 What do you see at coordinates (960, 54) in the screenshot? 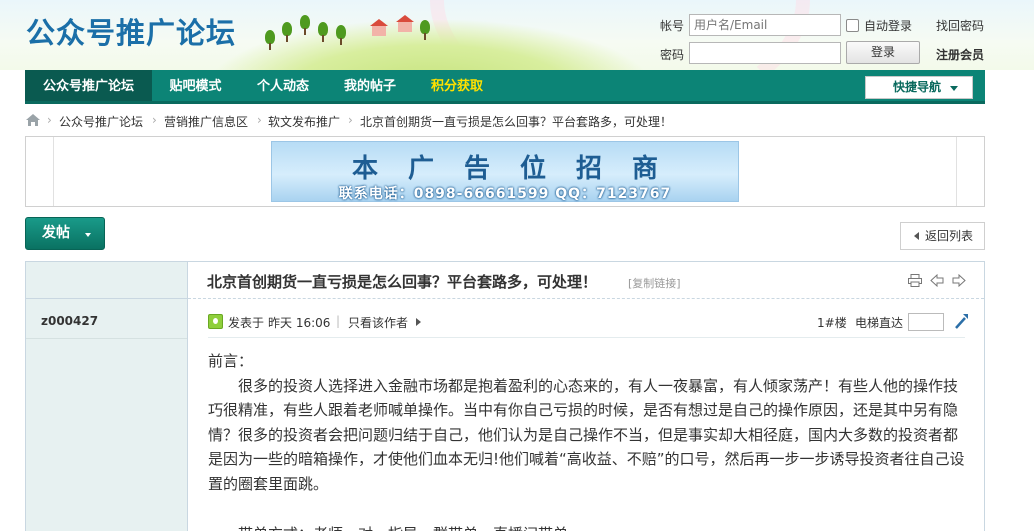
I see `register-link: 注册会员` at bounding box center [960, 54].